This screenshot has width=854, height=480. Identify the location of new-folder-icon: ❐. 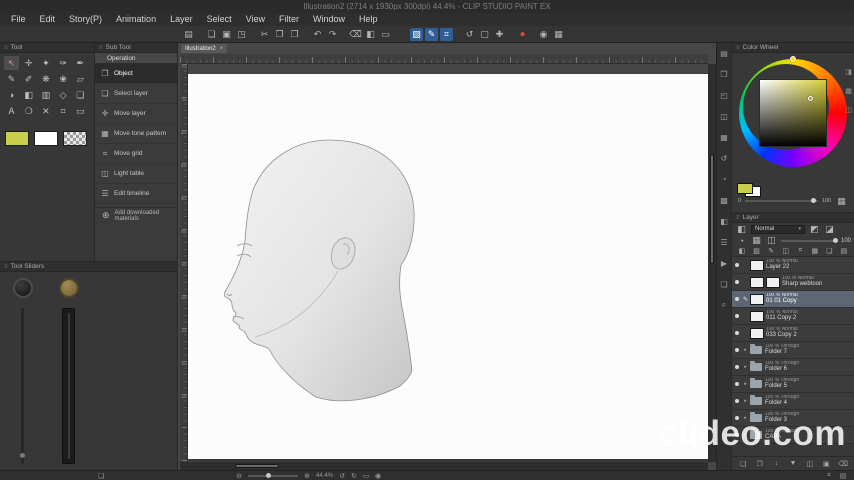
(760, 464).